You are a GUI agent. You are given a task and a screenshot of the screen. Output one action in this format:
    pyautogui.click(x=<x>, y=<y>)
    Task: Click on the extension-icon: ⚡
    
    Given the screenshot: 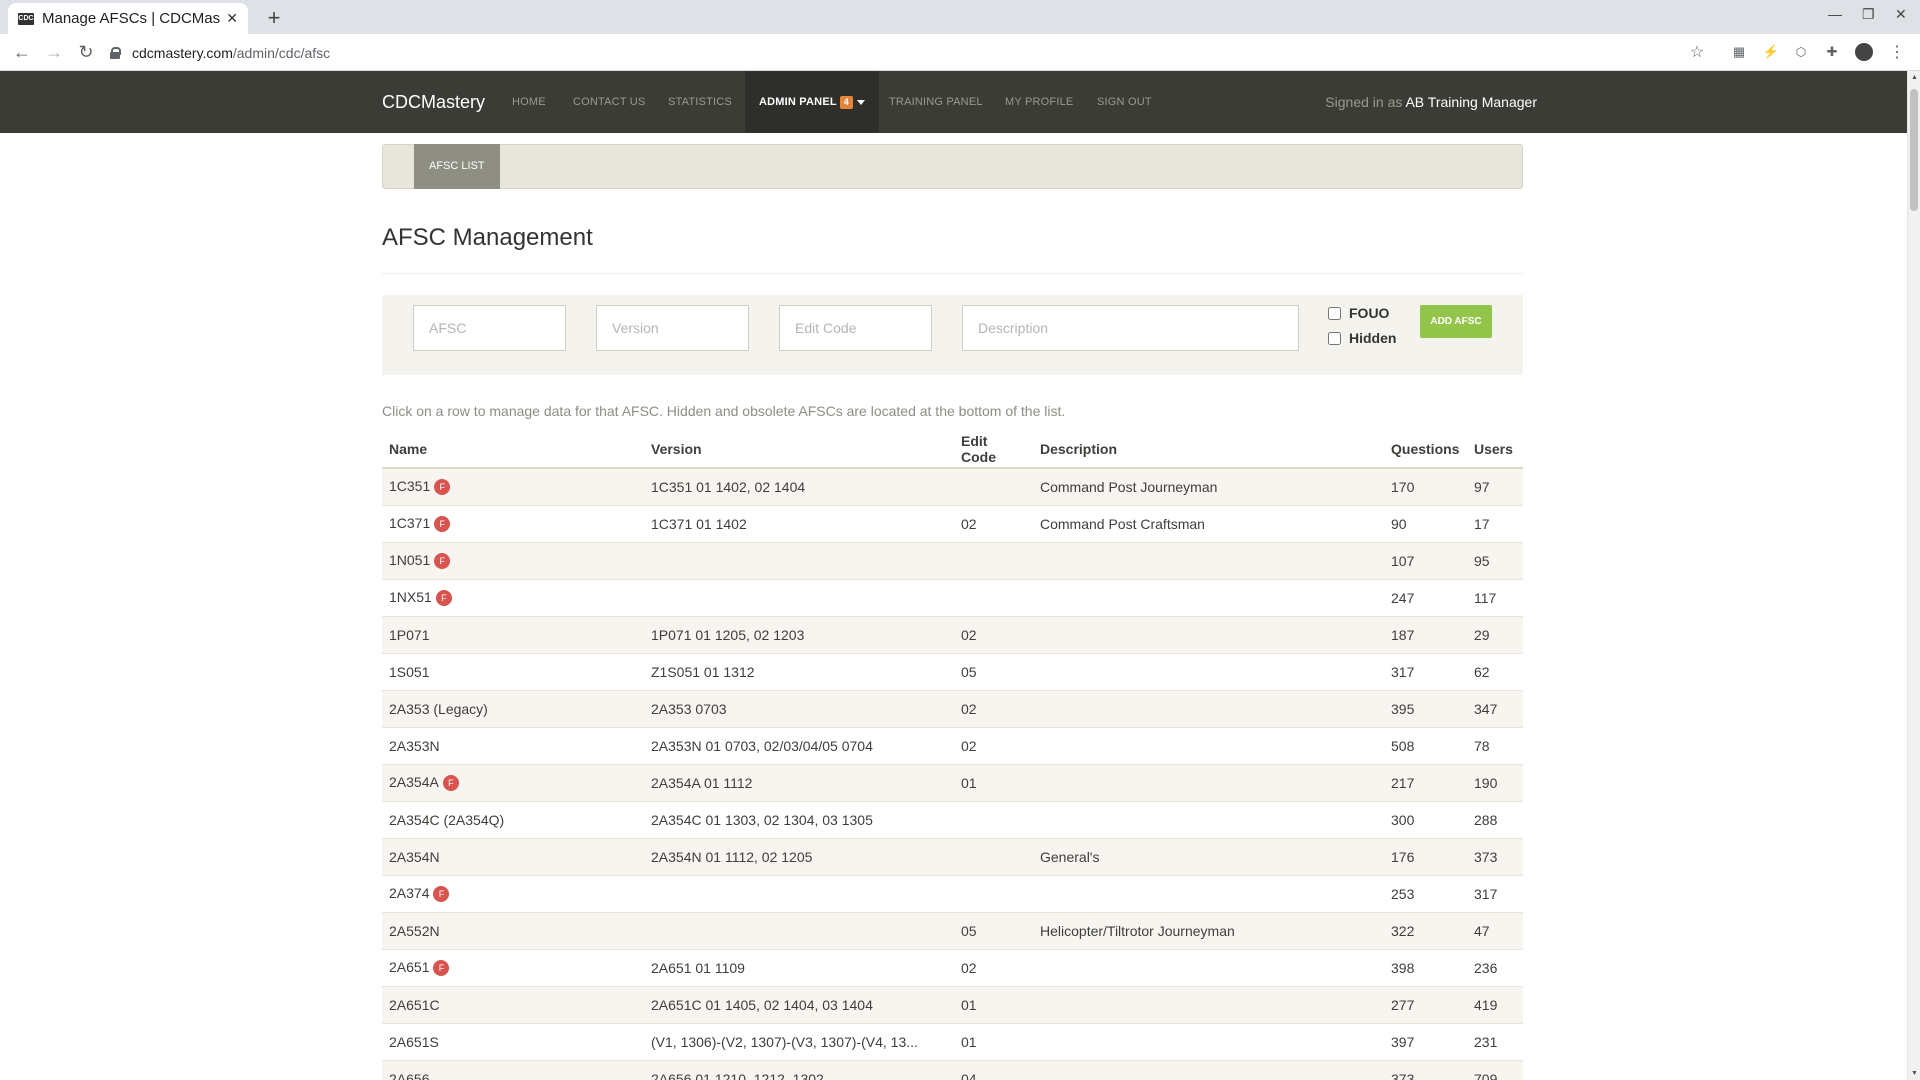 What is the action you would take?
    pyautogui.click(x=1771, y=52)
    